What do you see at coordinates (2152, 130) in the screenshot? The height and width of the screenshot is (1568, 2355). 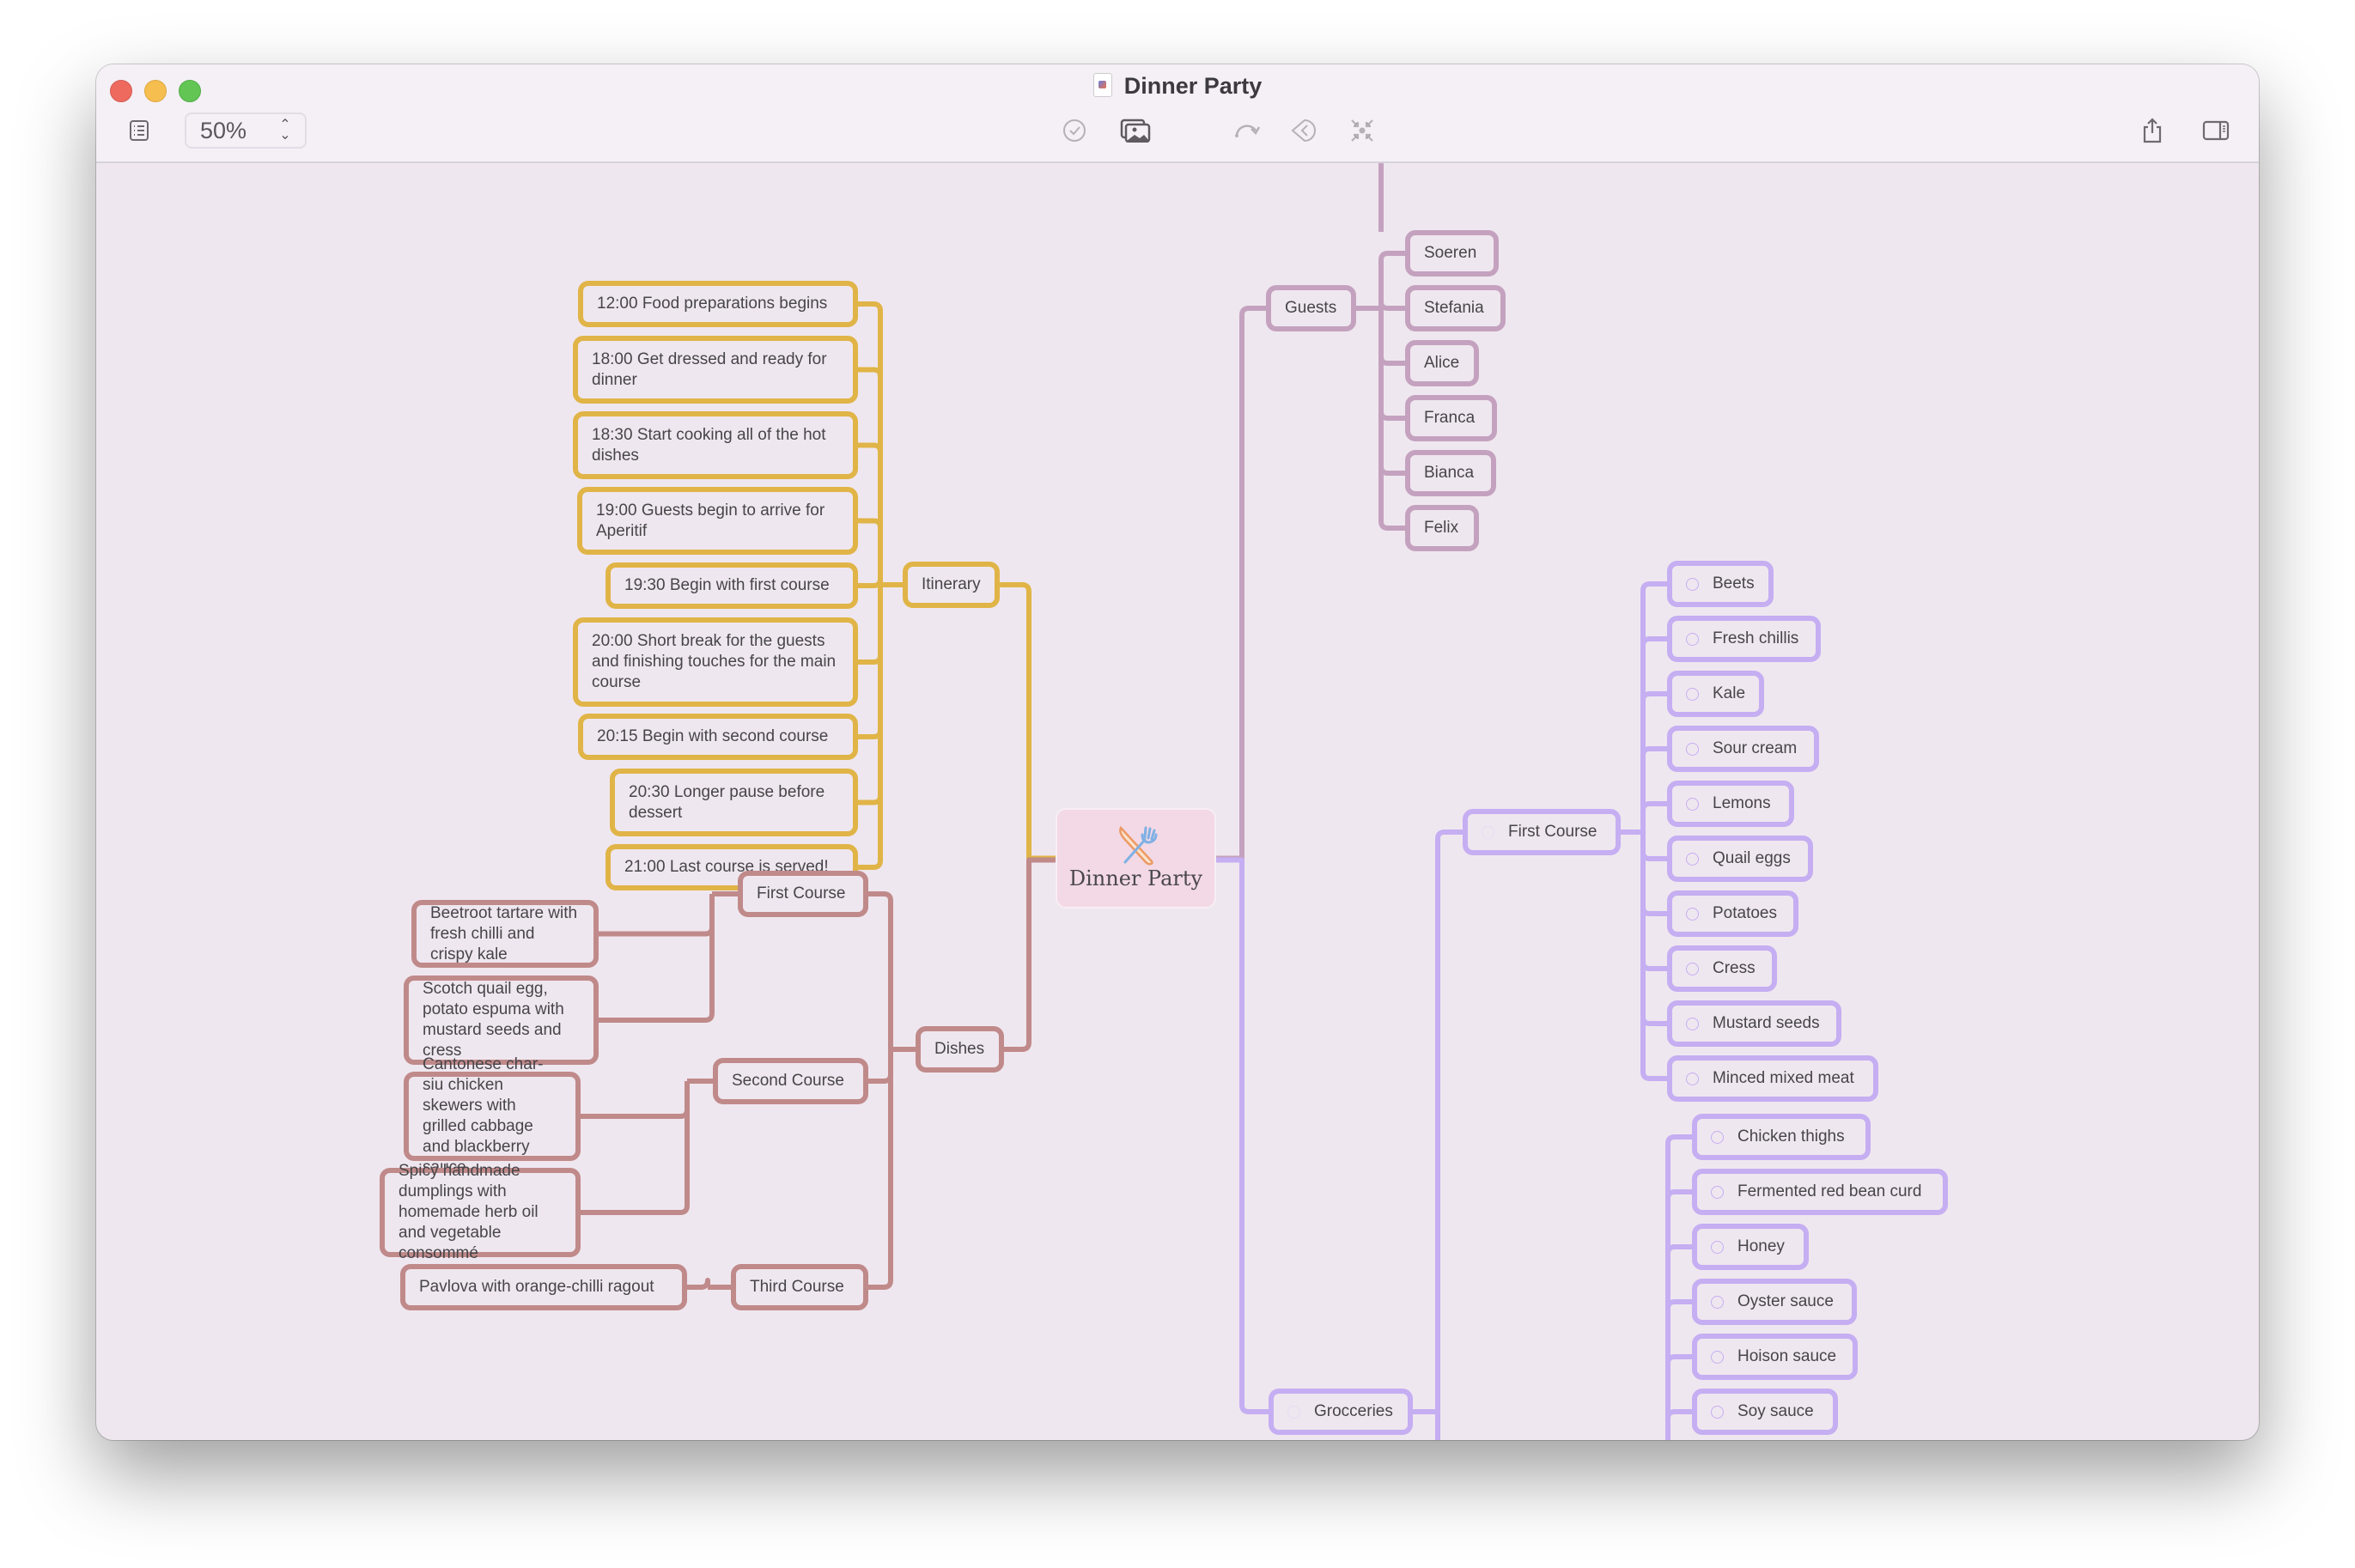 I see `share-button` at bounding box center [2152, 130].